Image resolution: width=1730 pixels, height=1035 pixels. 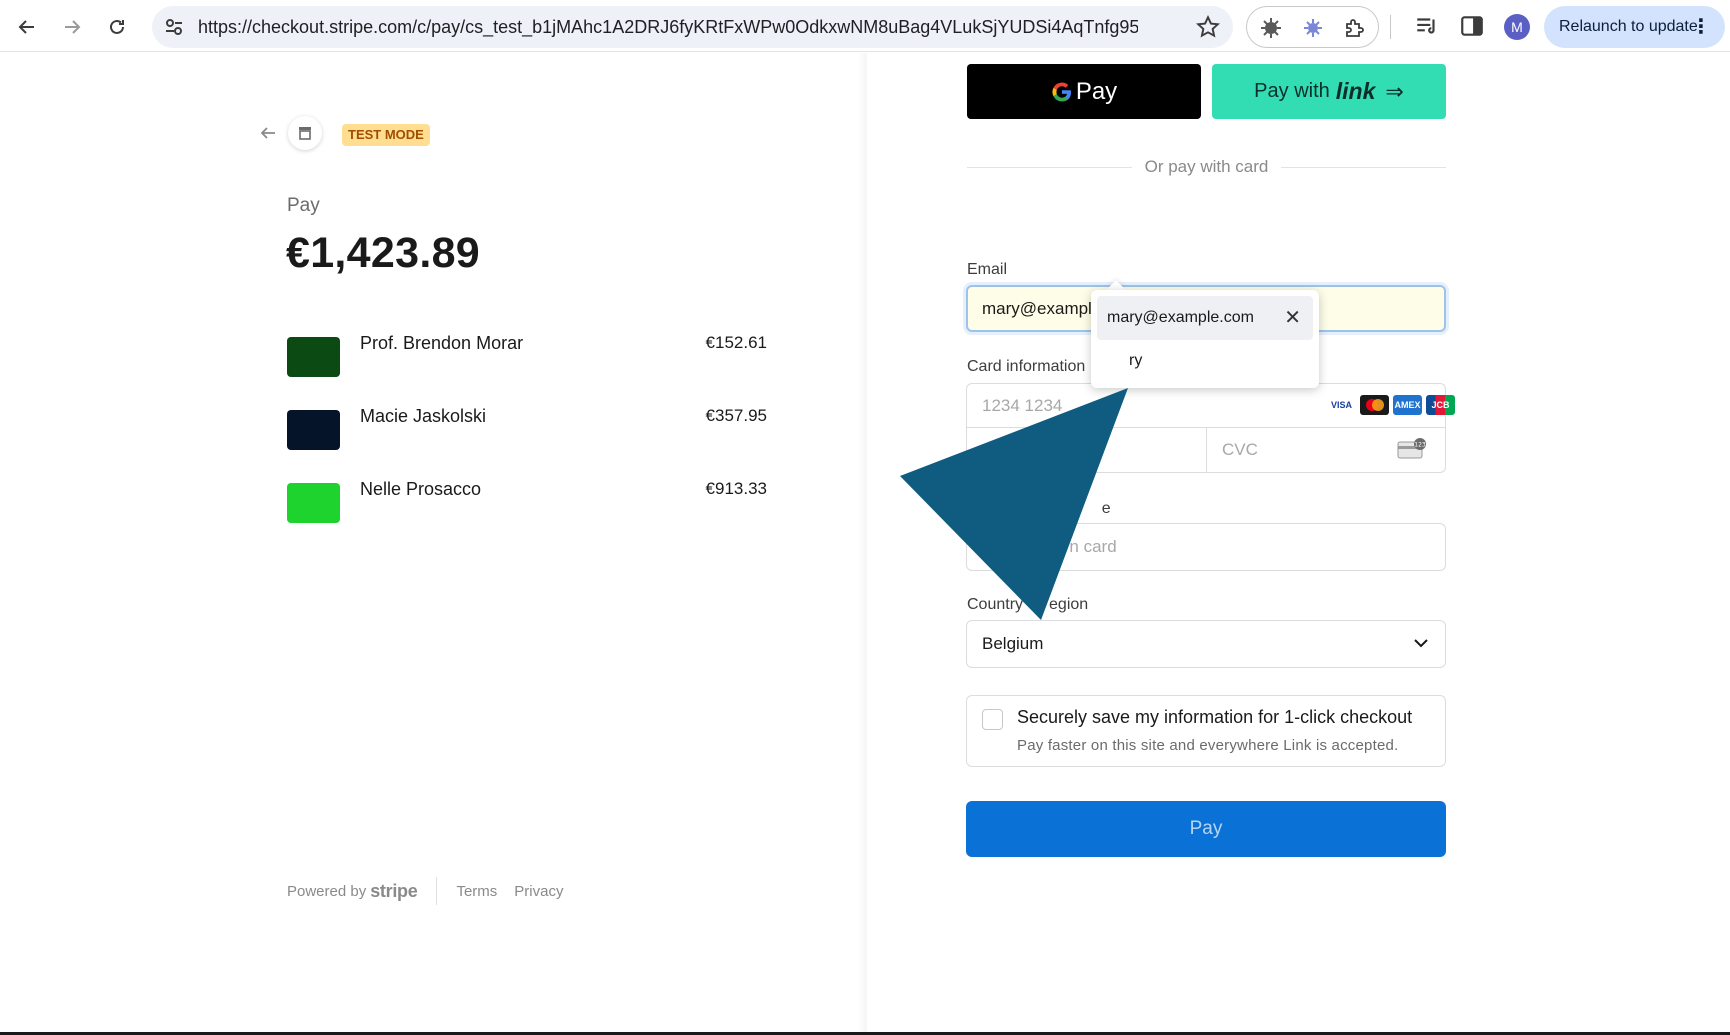 What do you see at coordinates (995, 604) in the screenshot?
I see `country-label-text: Country` at bounding box center [995, 604].